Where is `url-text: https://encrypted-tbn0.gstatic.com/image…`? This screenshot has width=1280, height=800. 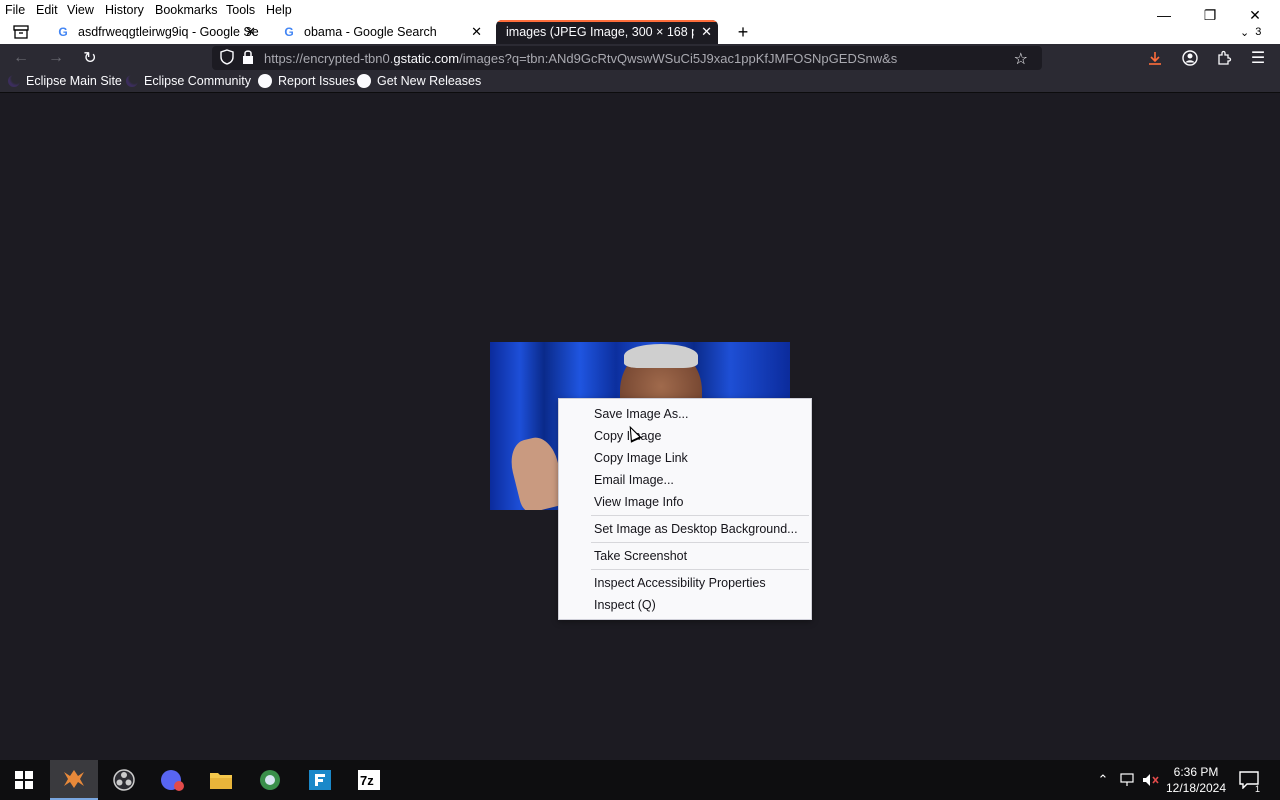
url-text: https://encrypted-tbn0.gstatic.com/image… is located at coordinates (580, 58).